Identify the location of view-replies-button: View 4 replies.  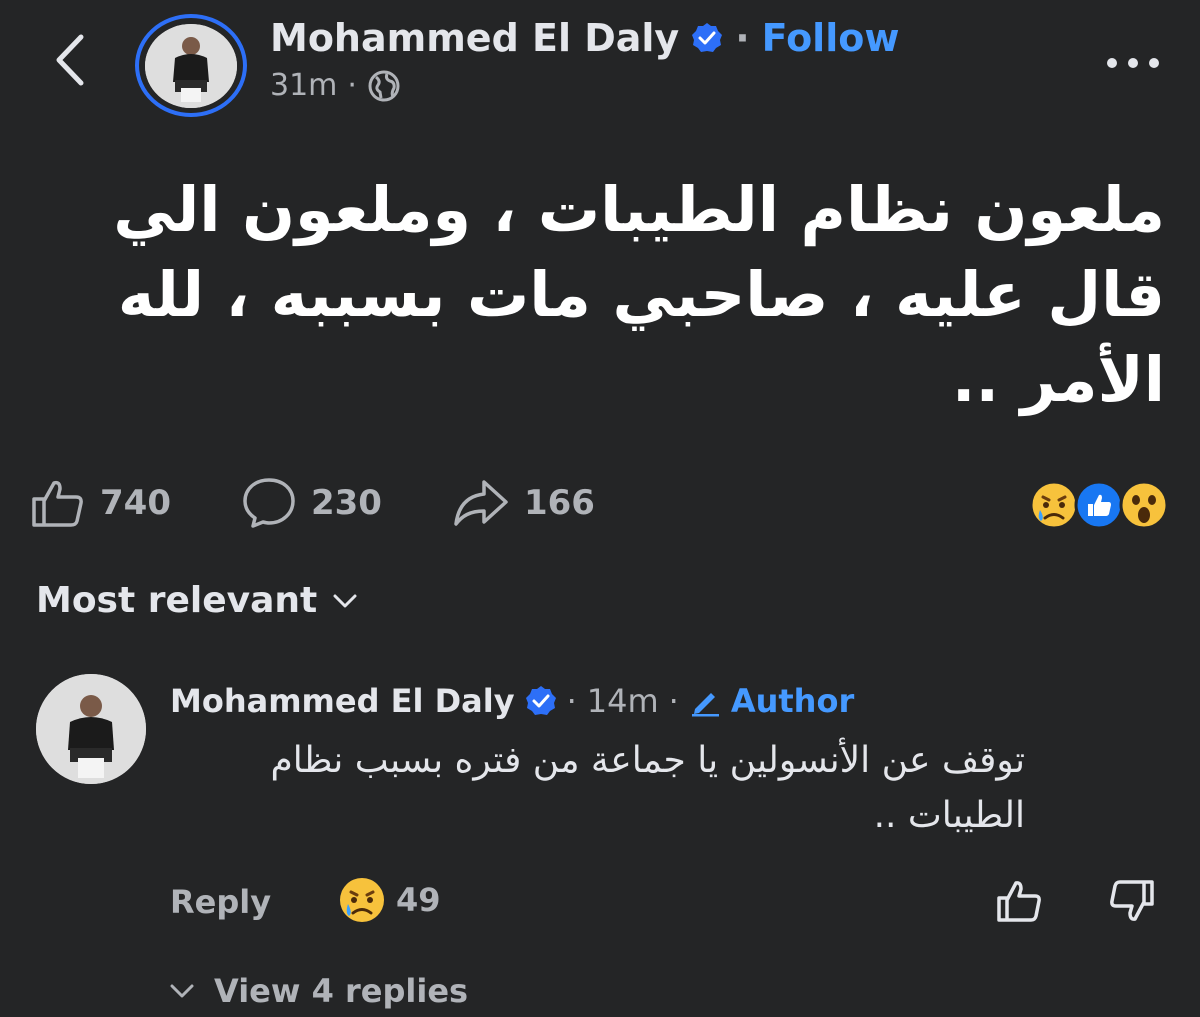
(319, 991).